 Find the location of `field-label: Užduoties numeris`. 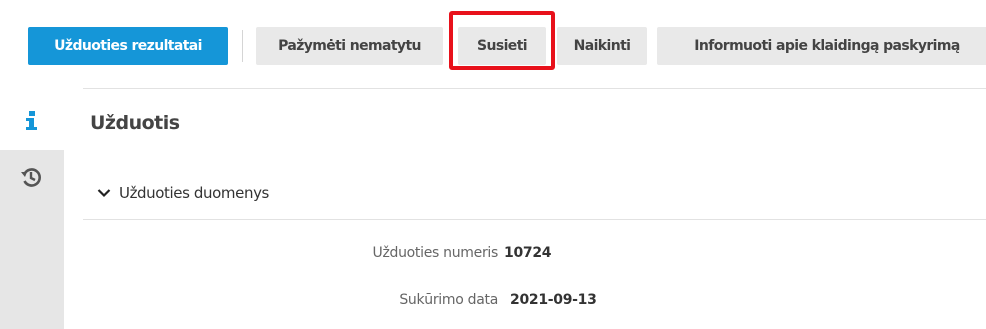

field-label: Užduoties numeris is located at coordinates (435, 253).